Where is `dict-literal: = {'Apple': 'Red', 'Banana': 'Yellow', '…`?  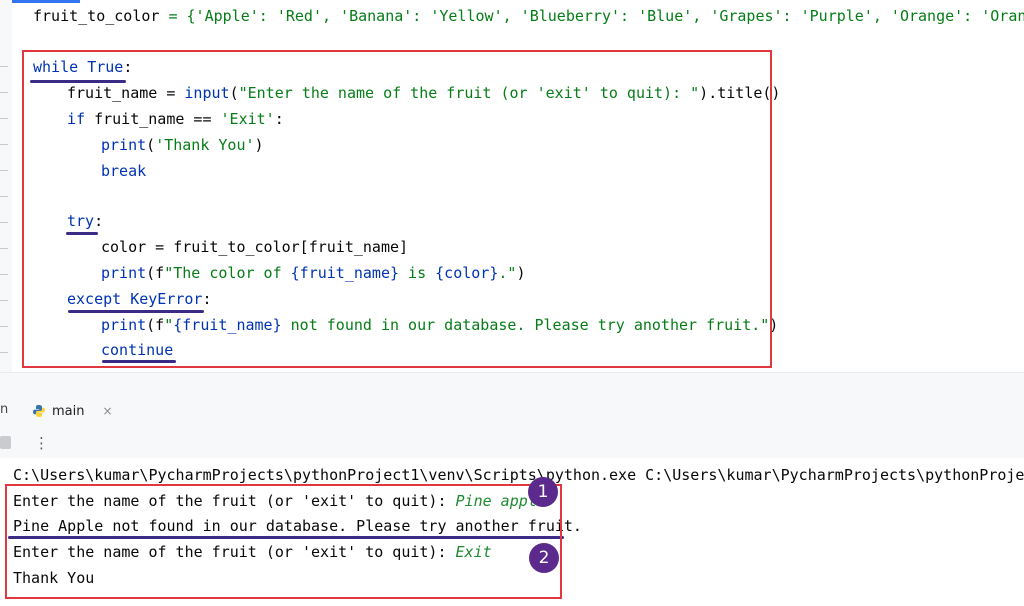 dict-literal: = {'Apple': 'Red', 'Banana': 'Yellow', '… is located at coordinates (591, 16).